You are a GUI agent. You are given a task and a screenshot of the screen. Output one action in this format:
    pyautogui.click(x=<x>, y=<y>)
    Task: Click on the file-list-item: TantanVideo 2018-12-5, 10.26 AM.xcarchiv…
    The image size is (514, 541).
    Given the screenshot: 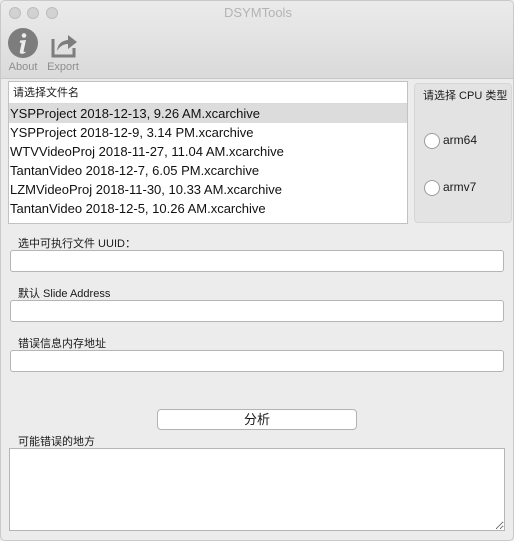 What is the action you would take?
    pyautogui.click(x=208, y=208)
    